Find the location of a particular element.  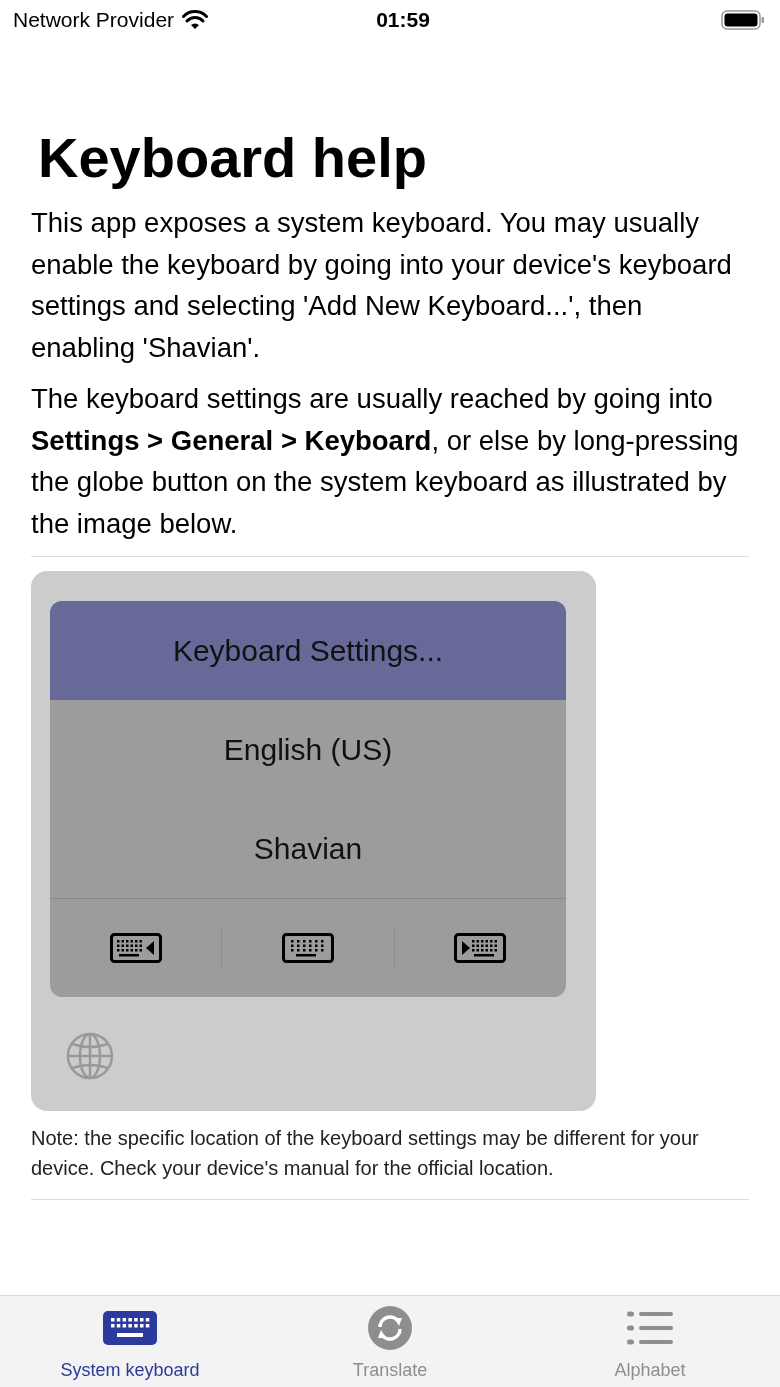

body-paragraph: This app exposes a system keyboard. You may usually enable the keyboard by going into your device's keyboard settings and selecting 'Add New Keyboard...', then enabling 'Shavian'. is located at coordinates (382, 285).